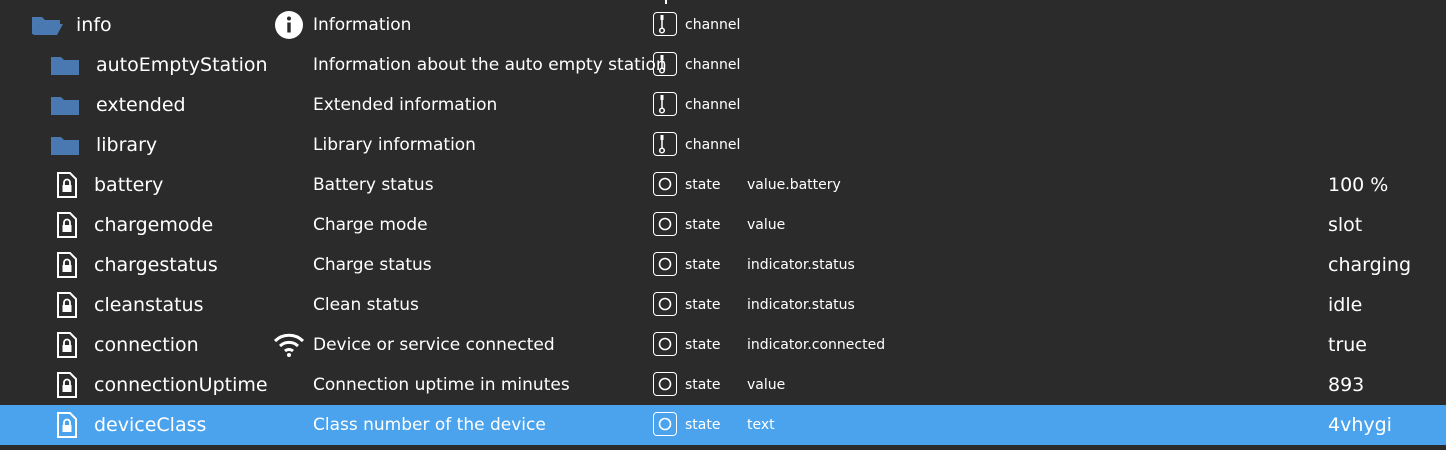 Image resolution: width=1446 pixels, height=450 pixels. What do you see at coordinates (373, 185) in the screenshot?
I see `row-description: Battery status` at bounding box center [373, 185].